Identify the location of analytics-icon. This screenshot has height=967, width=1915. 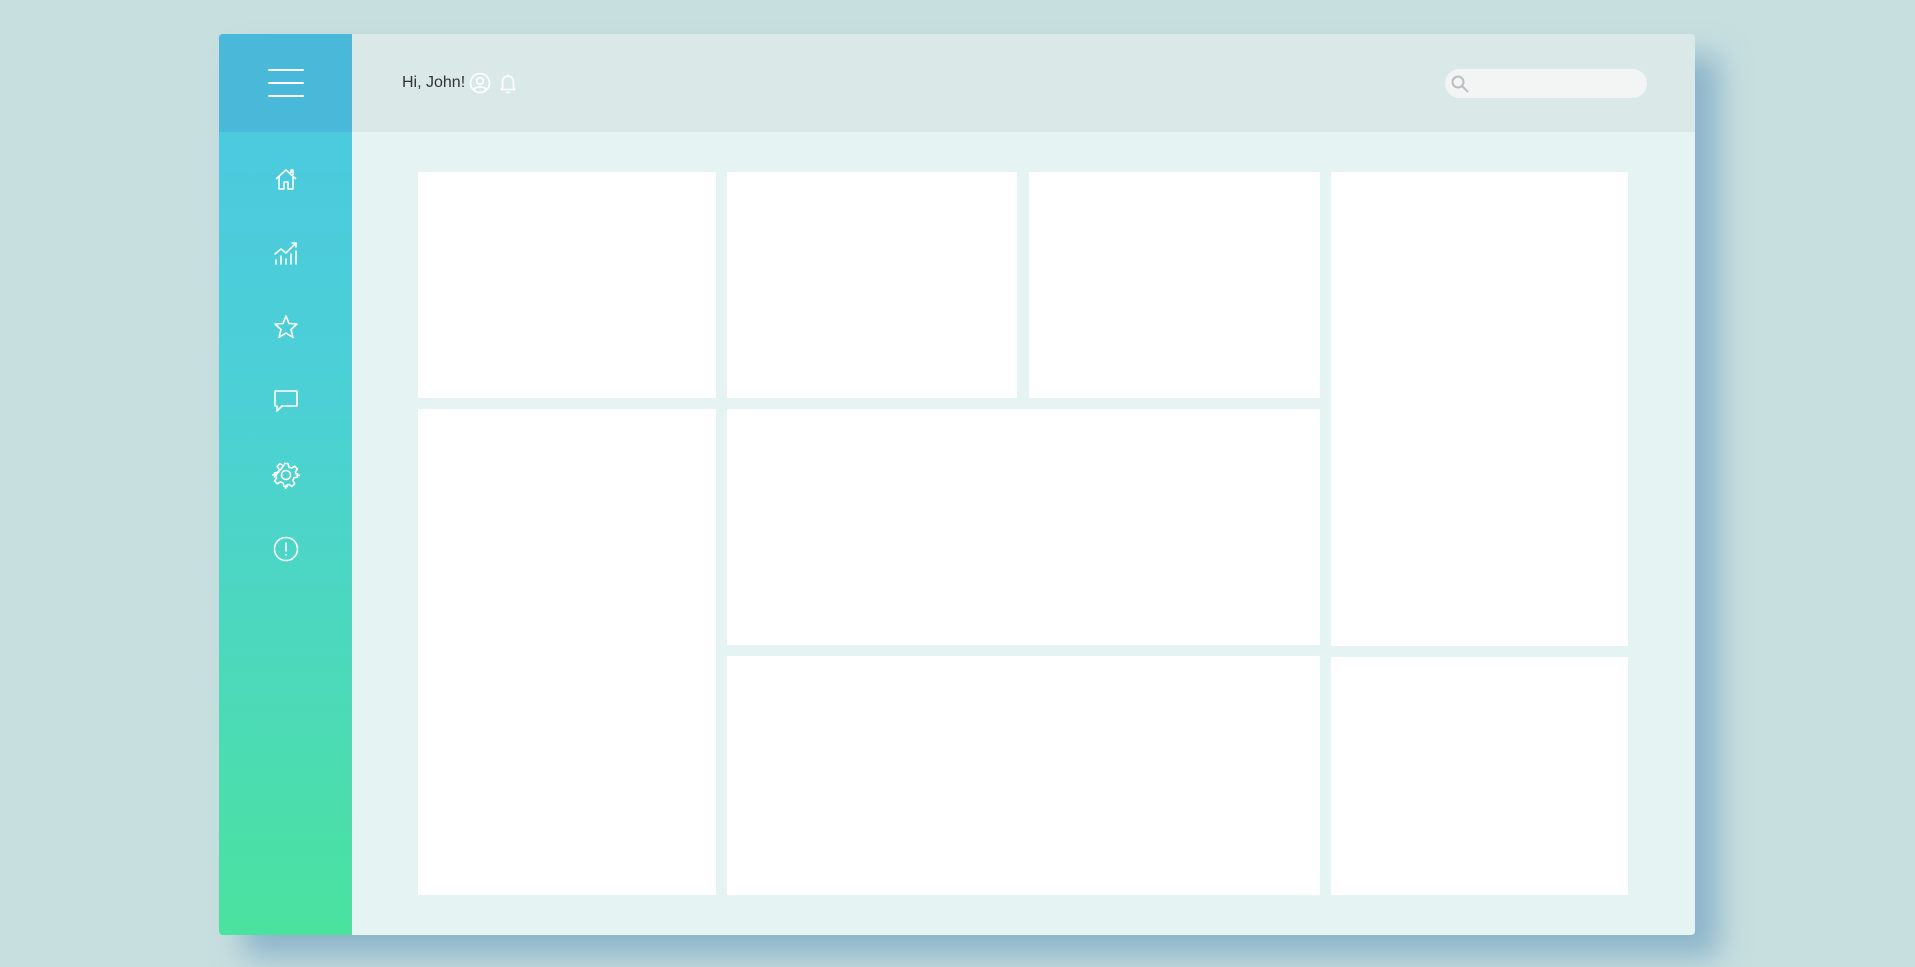
(285, 253).